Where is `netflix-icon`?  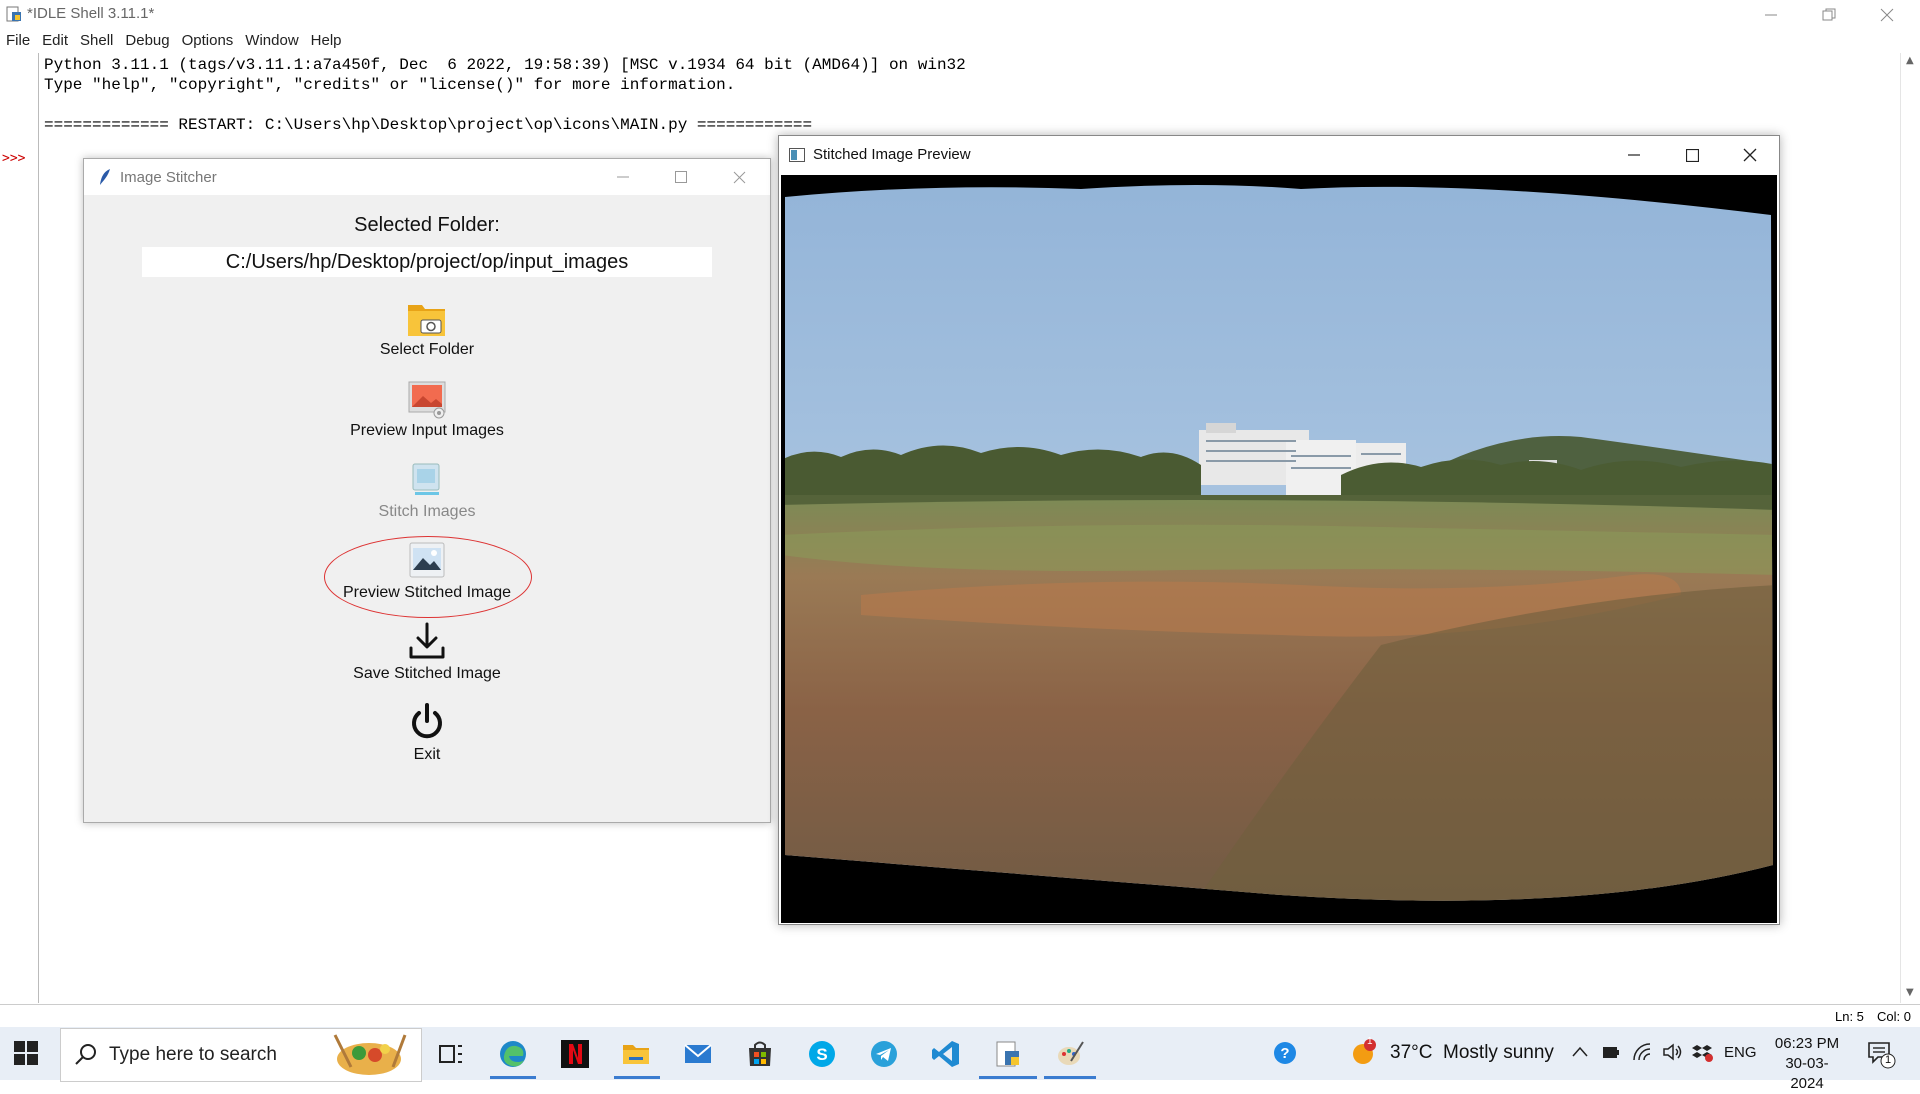
netflix-icon is located at coordinates (575, 1054).